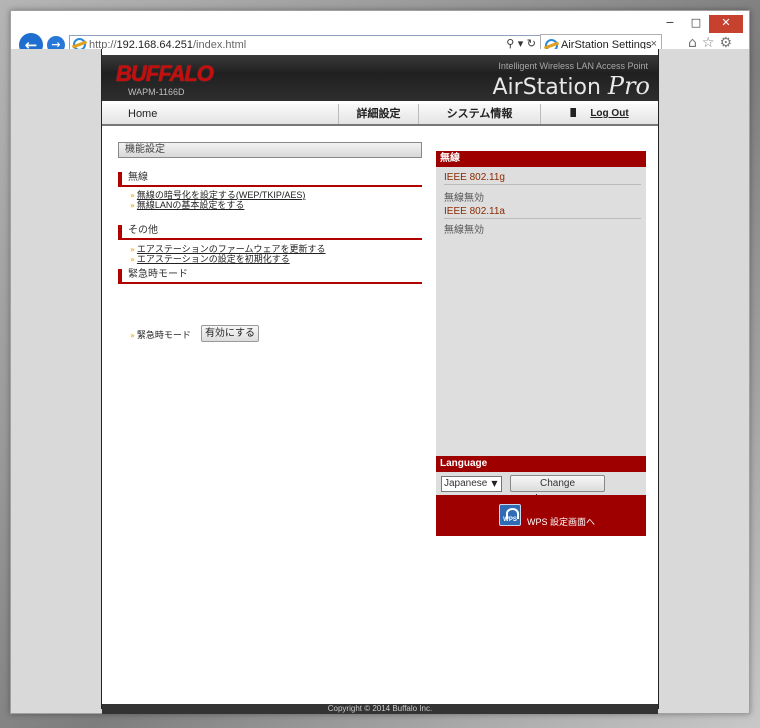 The height and width of the screenshot is (728, 760). What do you see at coordinates (726, 24) in the screenshot?
I see `close-window-button: ✕` at bounding box center [726, 24].